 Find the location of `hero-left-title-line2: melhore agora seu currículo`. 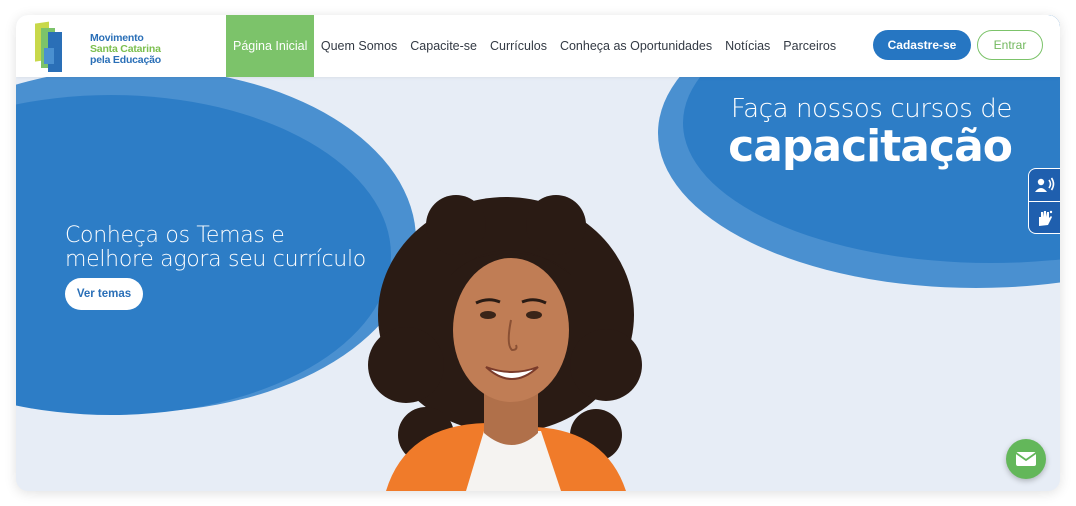

hero-left-title-line2: melhore agora seu currículo is located at coordinates (215, 259).